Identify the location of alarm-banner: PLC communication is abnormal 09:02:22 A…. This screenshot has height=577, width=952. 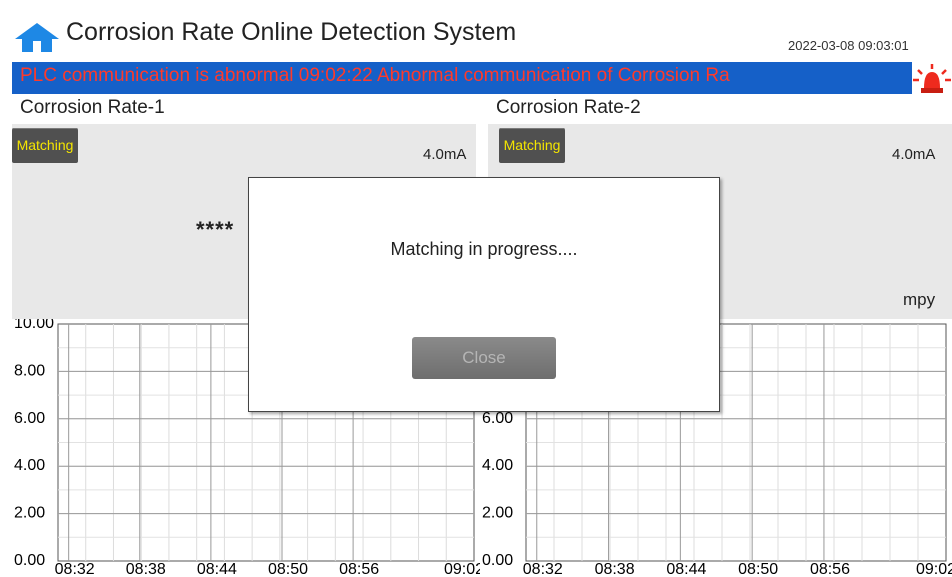
(482, 78).